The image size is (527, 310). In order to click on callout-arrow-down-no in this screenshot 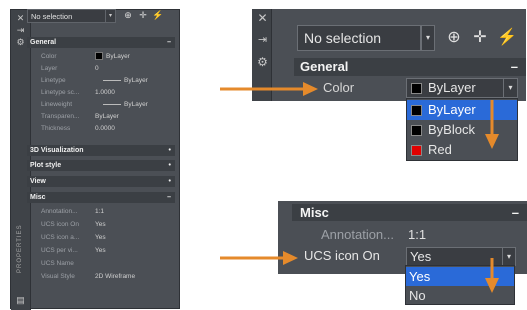, I will do `click(492, 275)`.